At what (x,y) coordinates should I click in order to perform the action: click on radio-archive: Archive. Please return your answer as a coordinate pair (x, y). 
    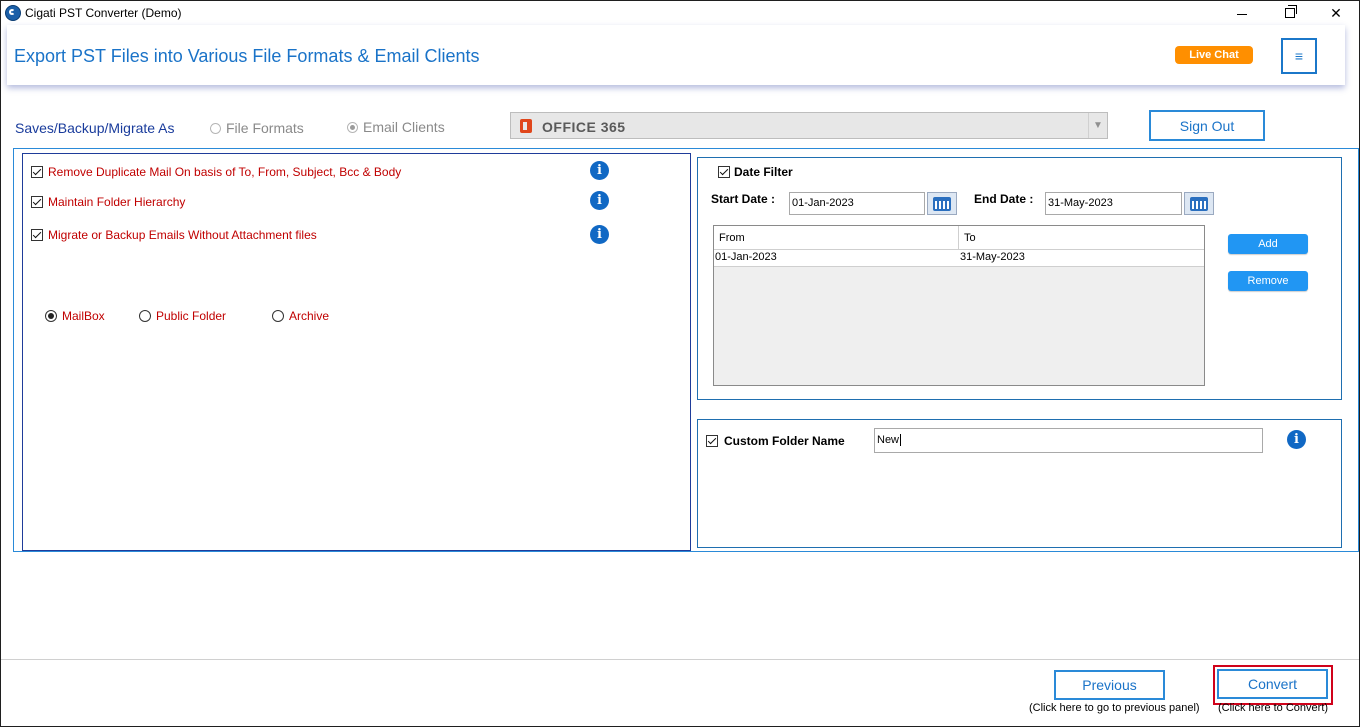
    Looking at the image, I should click on (300, 316).